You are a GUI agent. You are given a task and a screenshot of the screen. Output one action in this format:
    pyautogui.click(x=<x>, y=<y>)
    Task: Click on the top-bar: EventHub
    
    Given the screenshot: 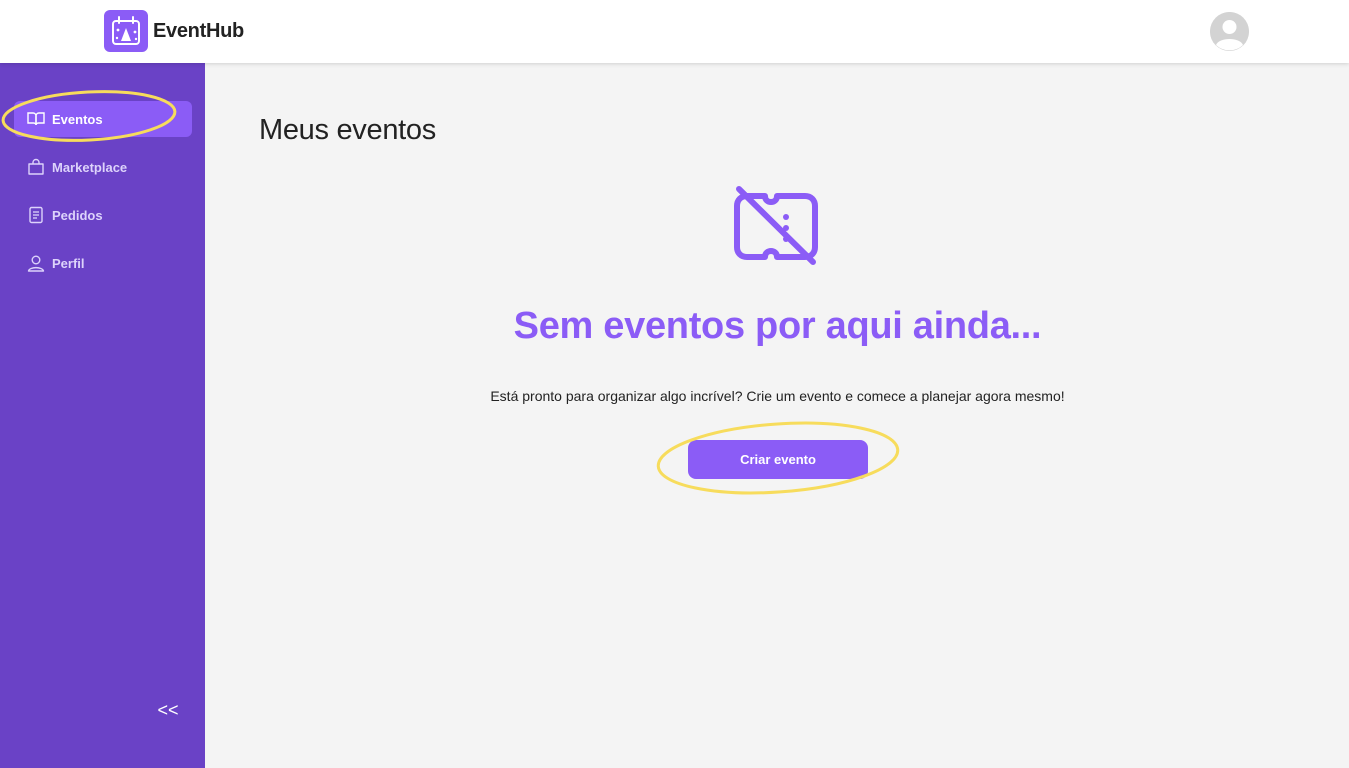 What is the action you would take?
    pyautogui.click(x=674, y=31)
    